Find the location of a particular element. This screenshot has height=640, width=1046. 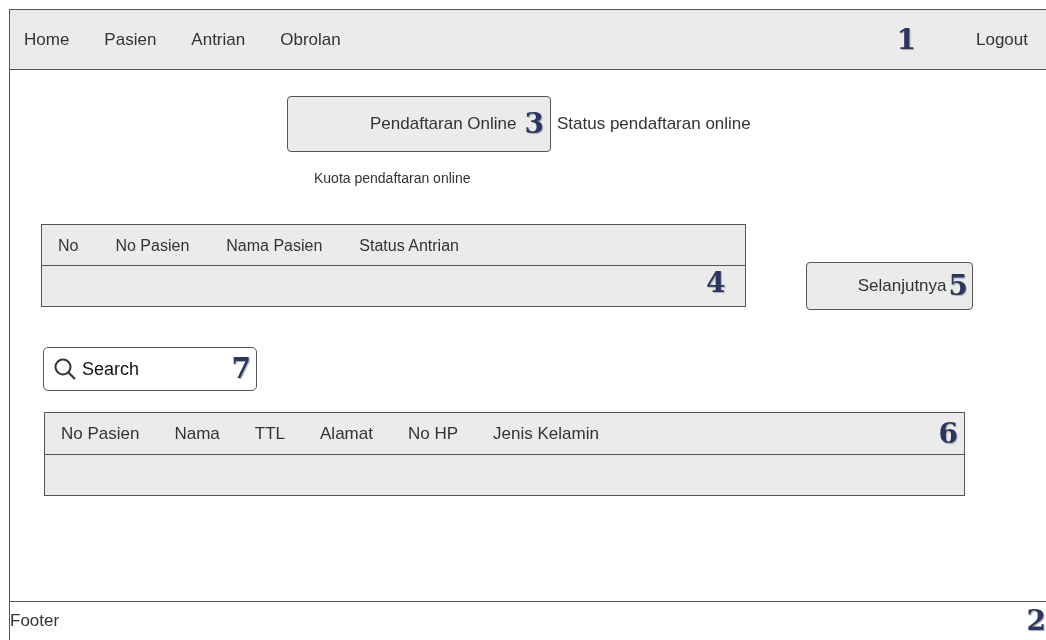

nav-link: Home is located at coordinates (47, 39).